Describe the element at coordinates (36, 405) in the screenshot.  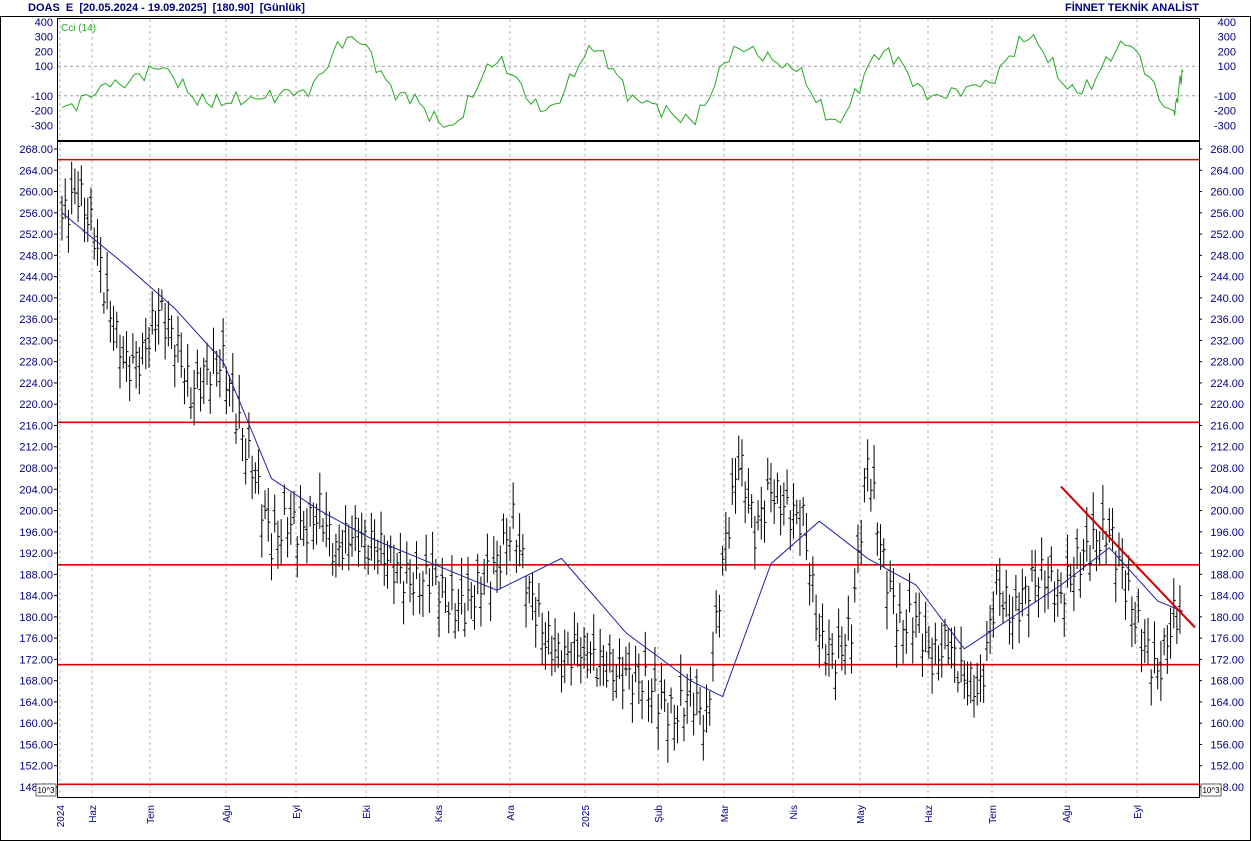
I see `price-tick-left: 220.00` at that location.